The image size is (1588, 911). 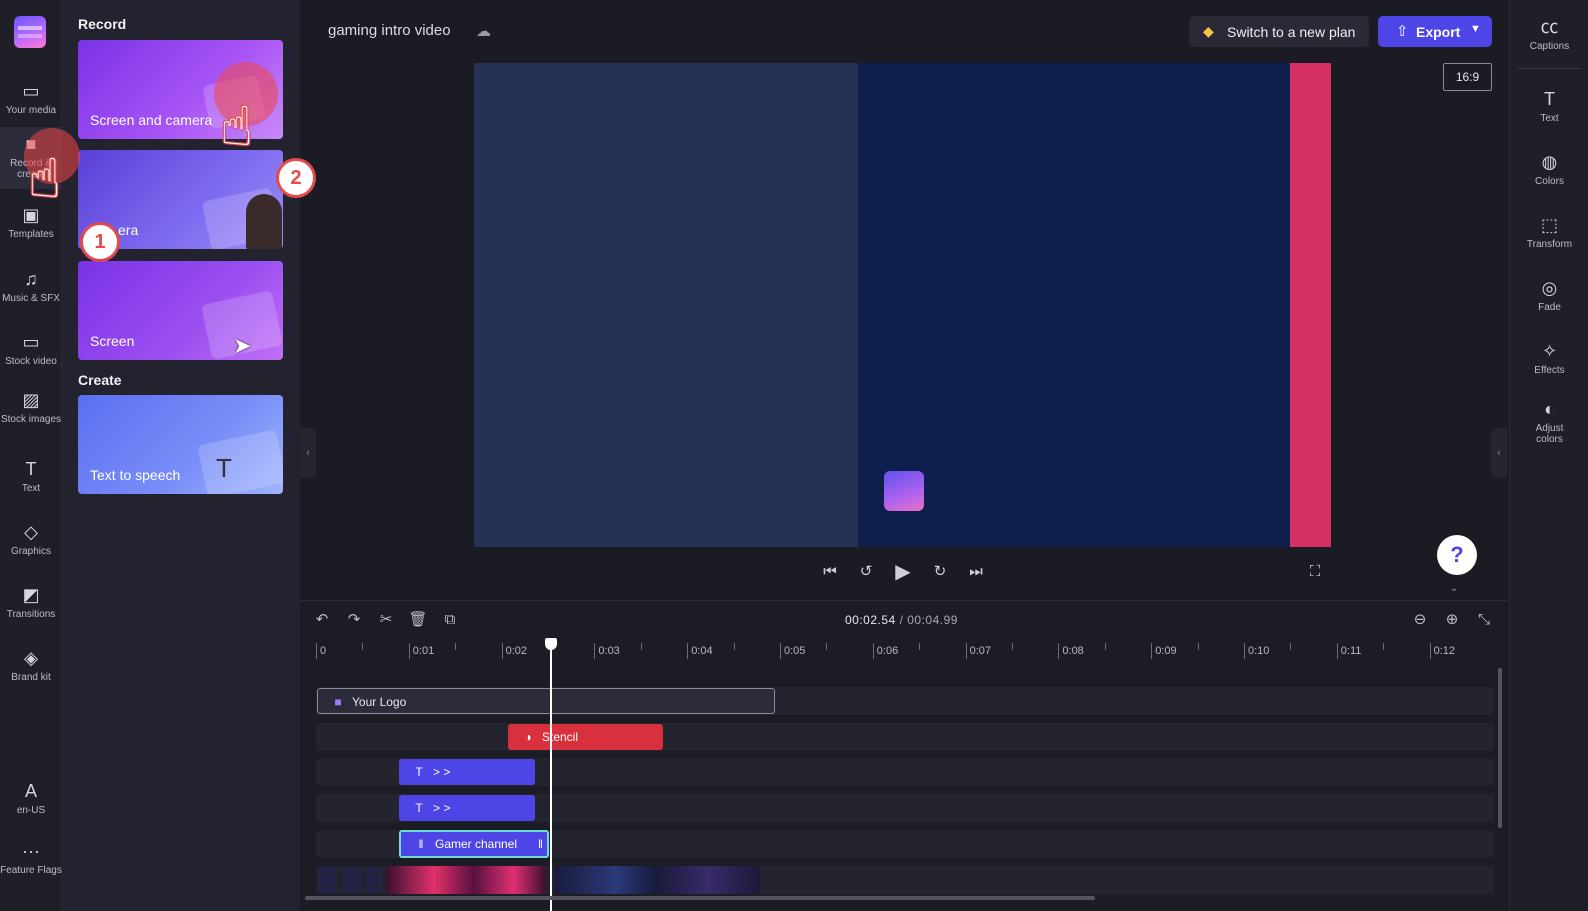 What do you see at coordinates (609, 651) in the screenshot?
I see `ruler-label: 0:03` at bounding box center [609, 651].